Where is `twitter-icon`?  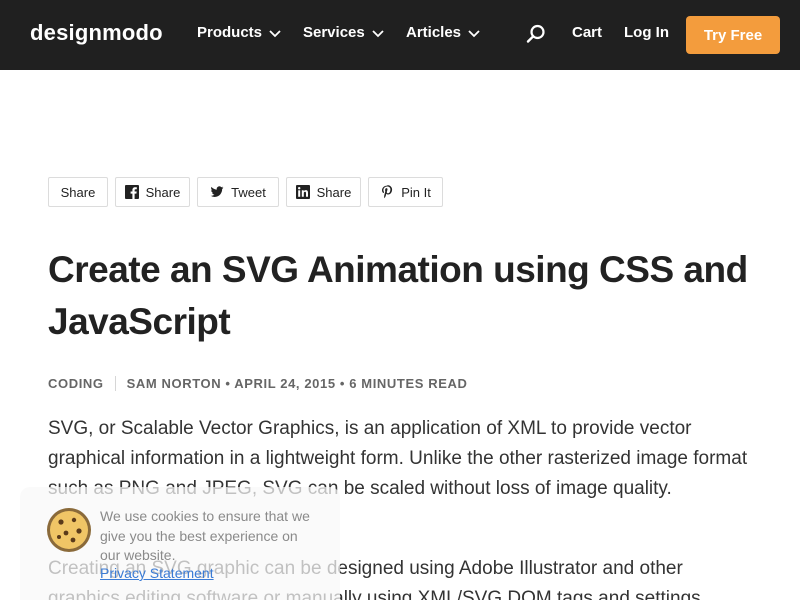
twitter-icon is located at coordinates (217, 191).